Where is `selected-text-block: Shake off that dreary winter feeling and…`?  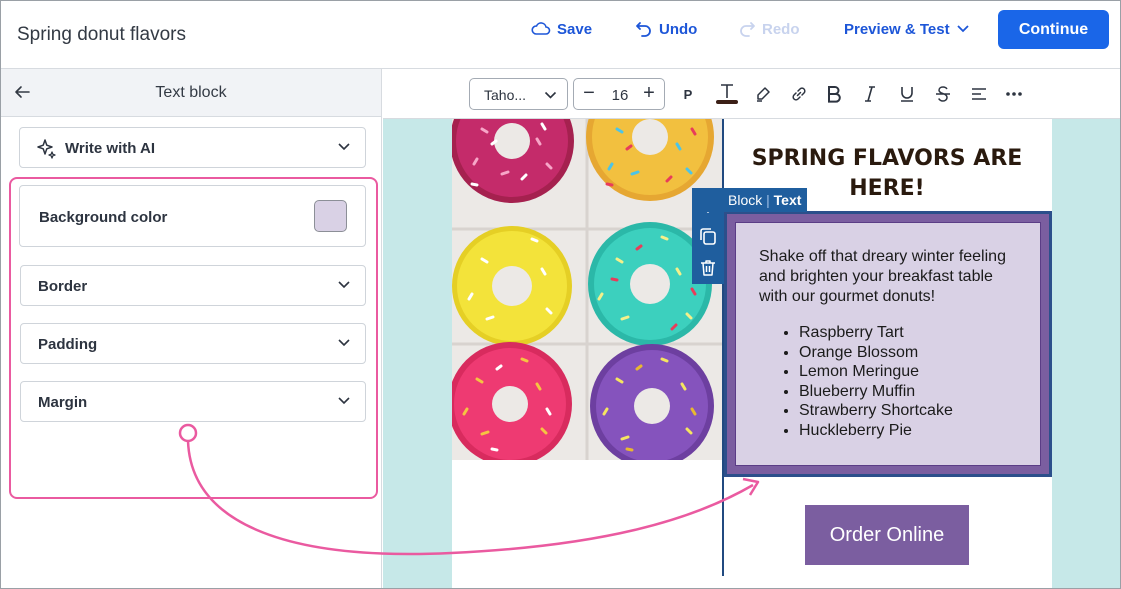 selected-text-block: Shake off that dreary winter feeling and… is located at coordinates (888, 344).